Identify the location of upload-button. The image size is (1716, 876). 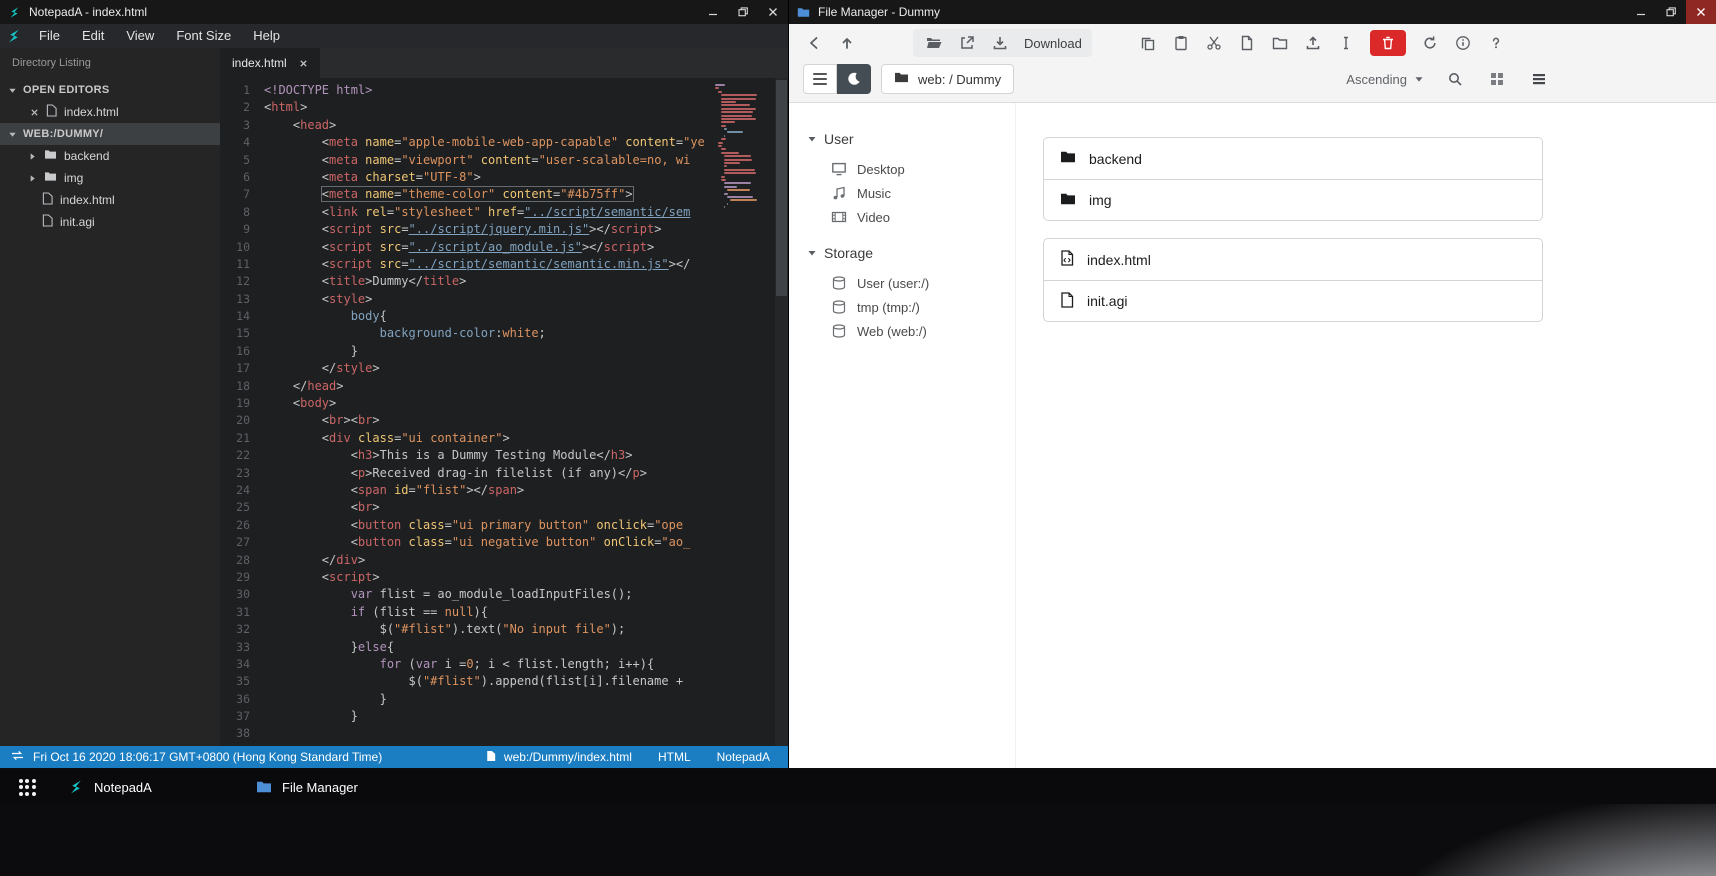
(1313, 43).